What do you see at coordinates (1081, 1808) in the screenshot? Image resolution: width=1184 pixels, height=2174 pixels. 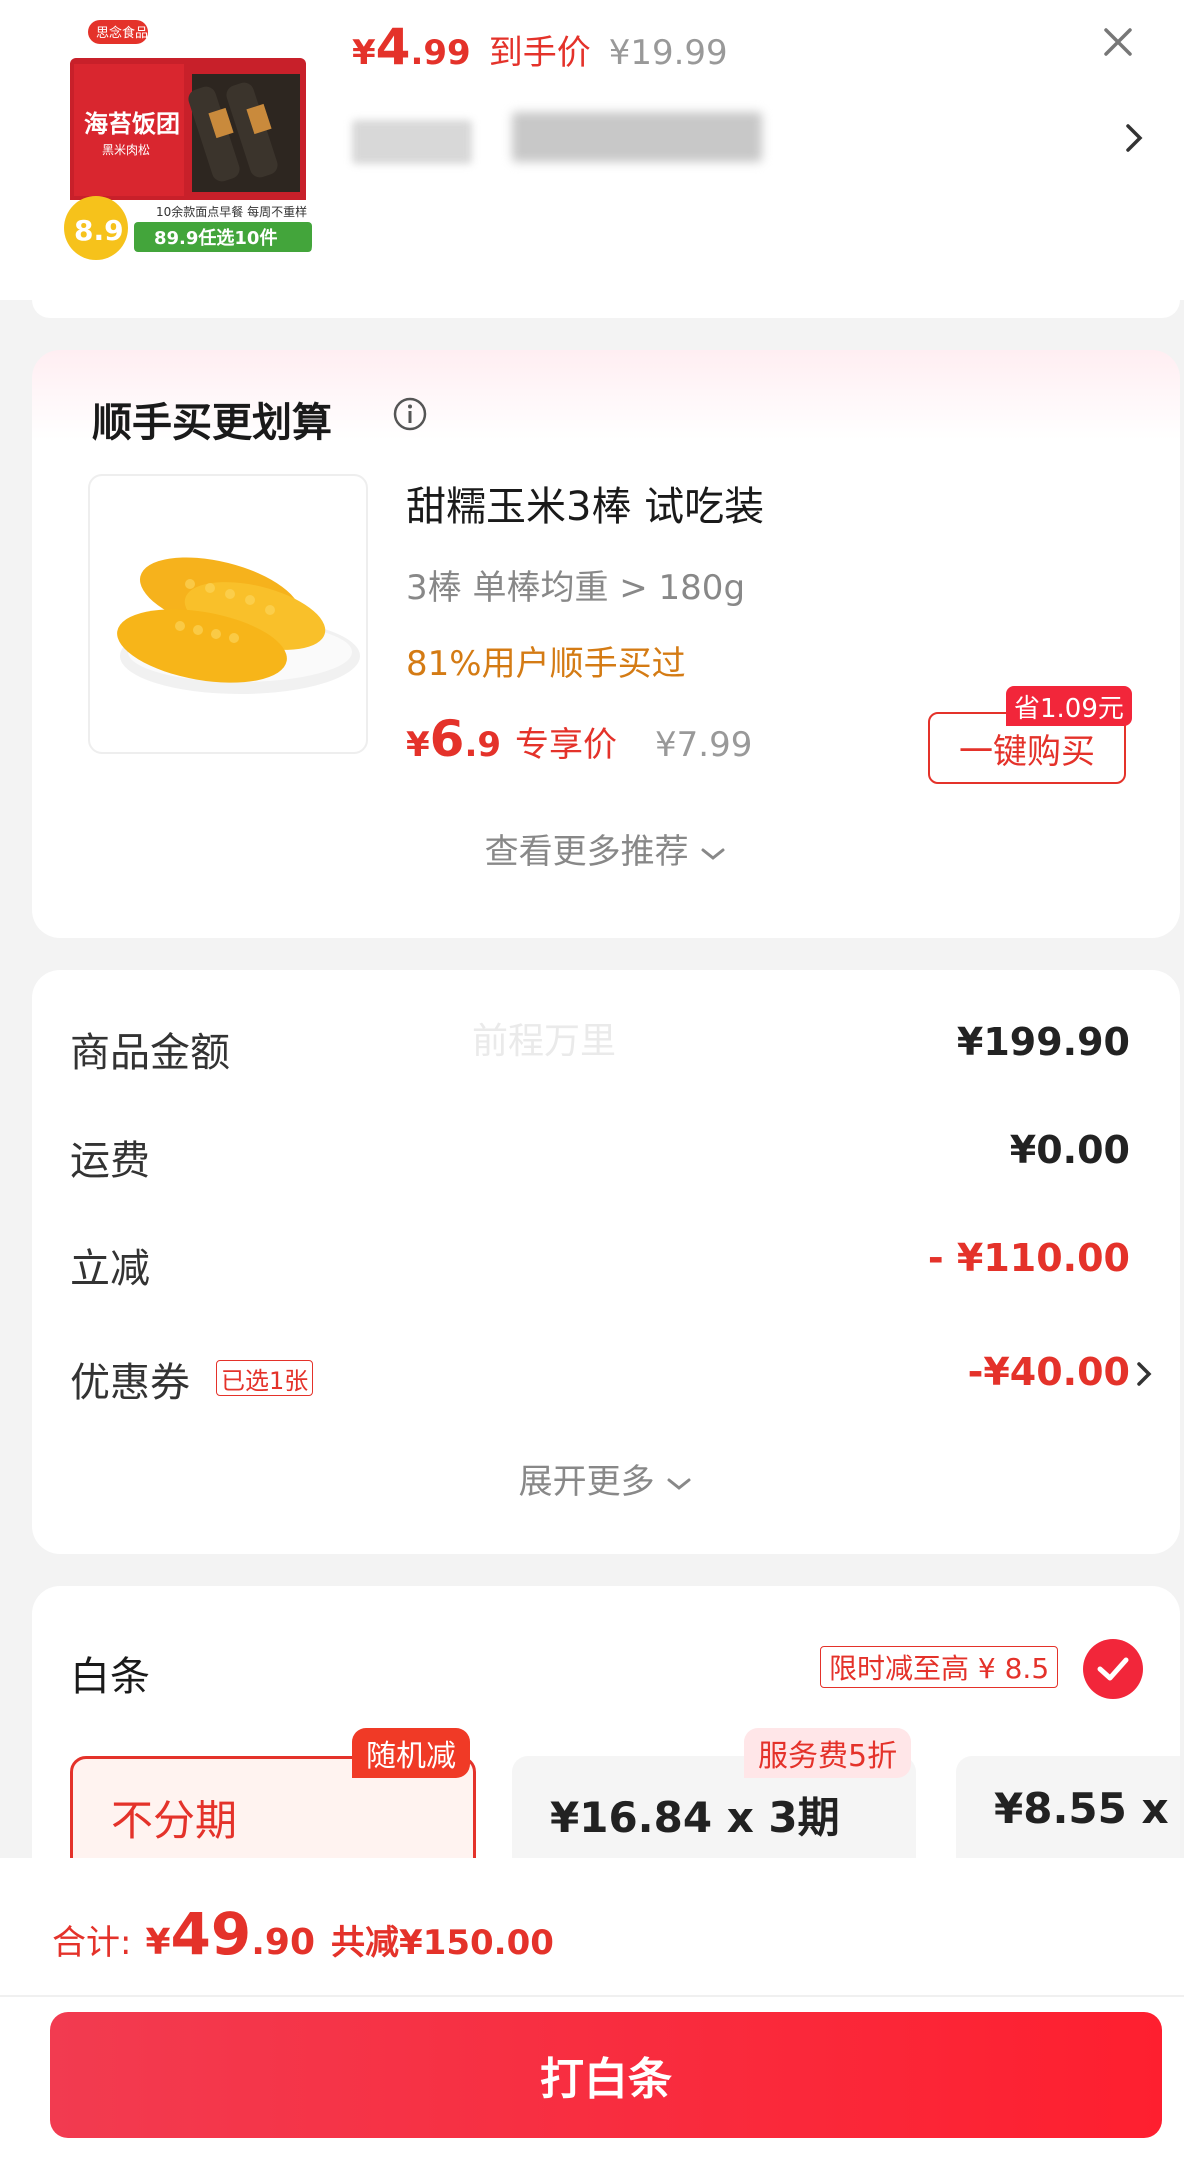 I see `installment-text: ¥8.55 x` at bounding box center [1081, 1808].